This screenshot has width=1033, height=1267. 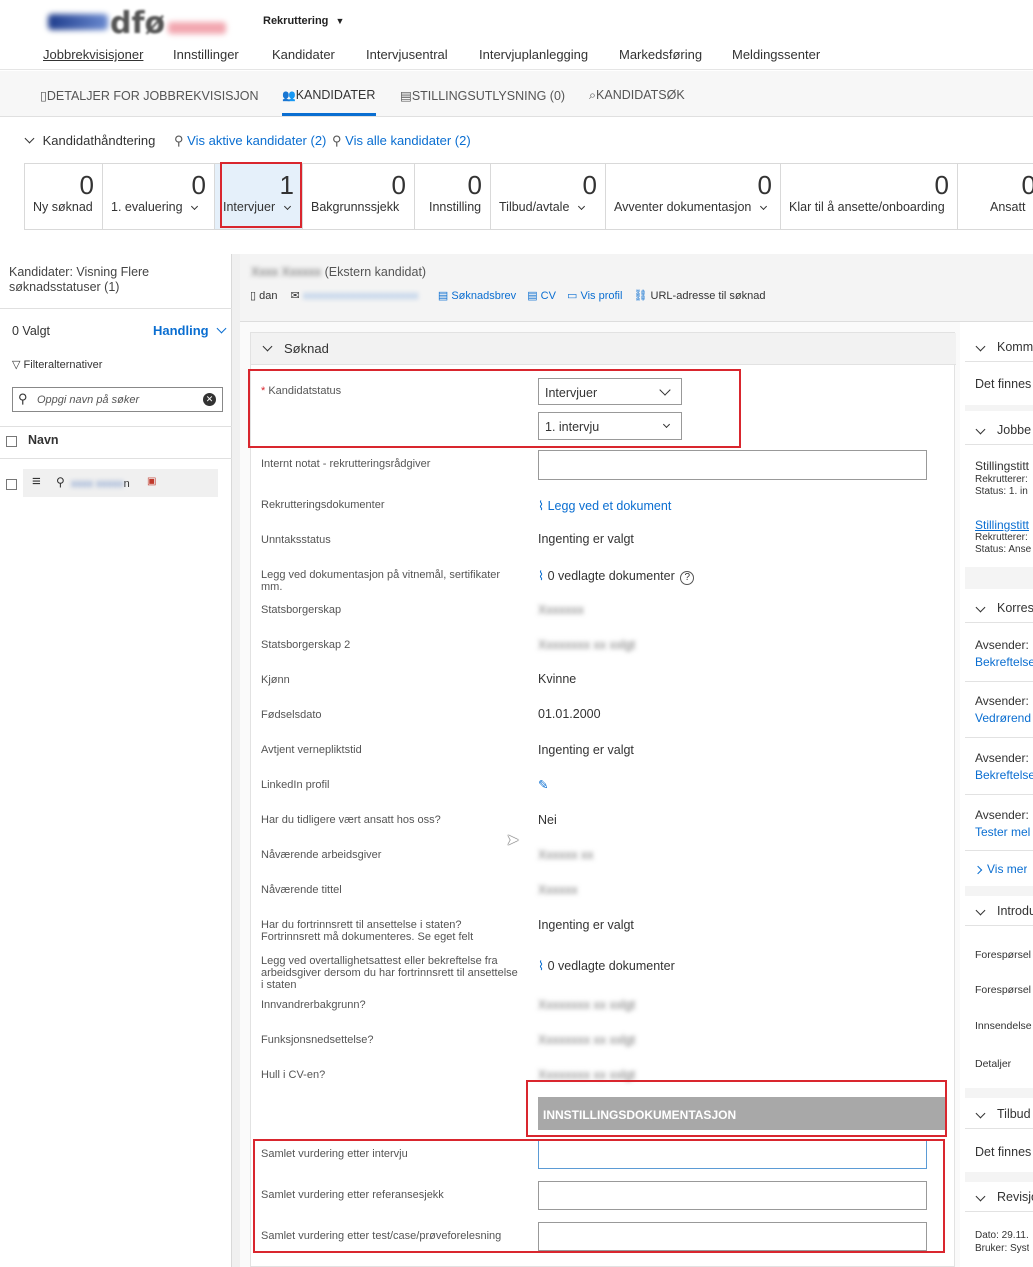 I want to click on field-label: Hull i CV-en?, so click(x=293, y=1075).